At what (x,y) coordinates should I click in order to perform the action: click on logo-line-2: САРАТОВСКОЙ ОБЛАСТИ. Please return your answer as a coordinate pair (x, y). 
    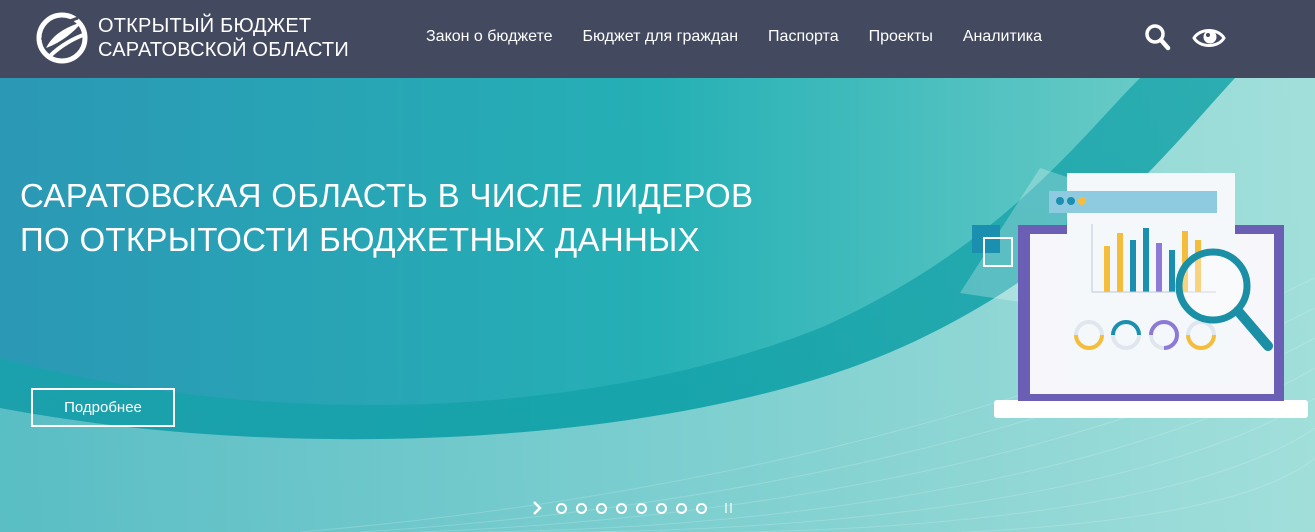
    Looking at the image, I should click on (223, 50).